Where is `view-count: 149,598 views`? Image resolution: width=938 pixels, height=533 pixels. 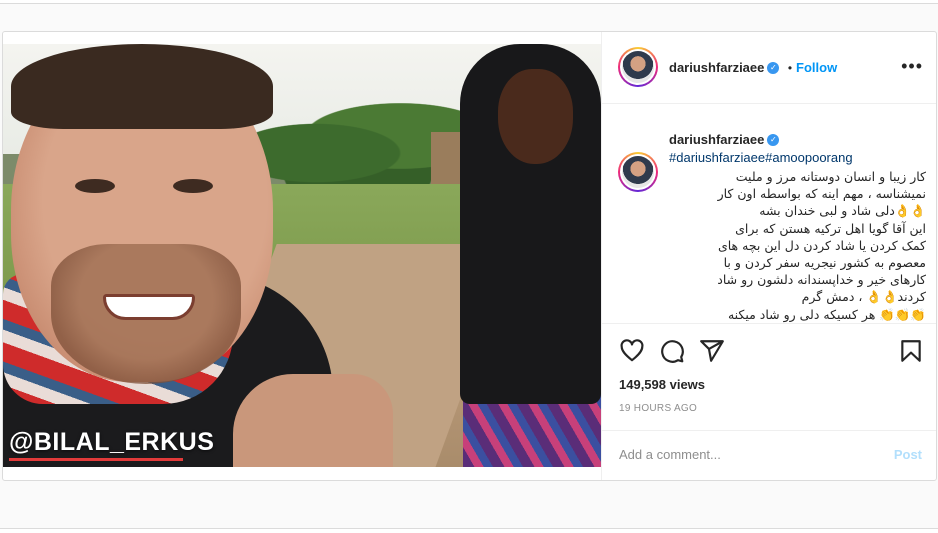 view-count: 149,598 views is located at coordinates (662, 384).